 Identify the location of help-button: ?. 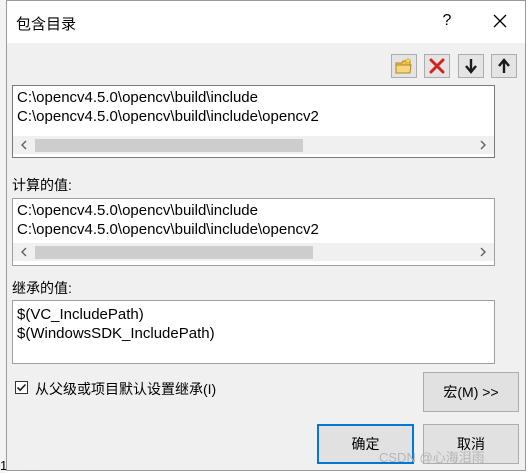
(447, 21).